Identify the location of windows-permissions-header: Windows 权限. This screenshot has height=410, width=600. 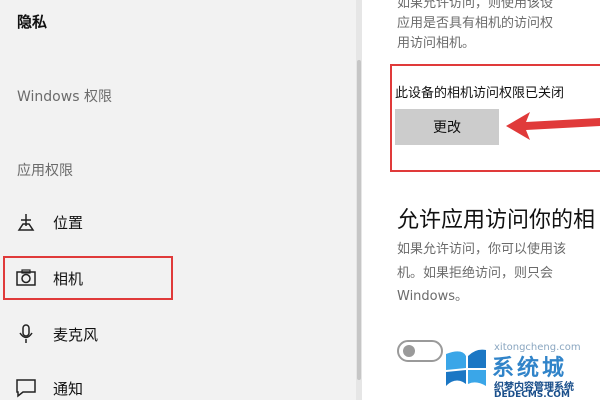
(64, 97).